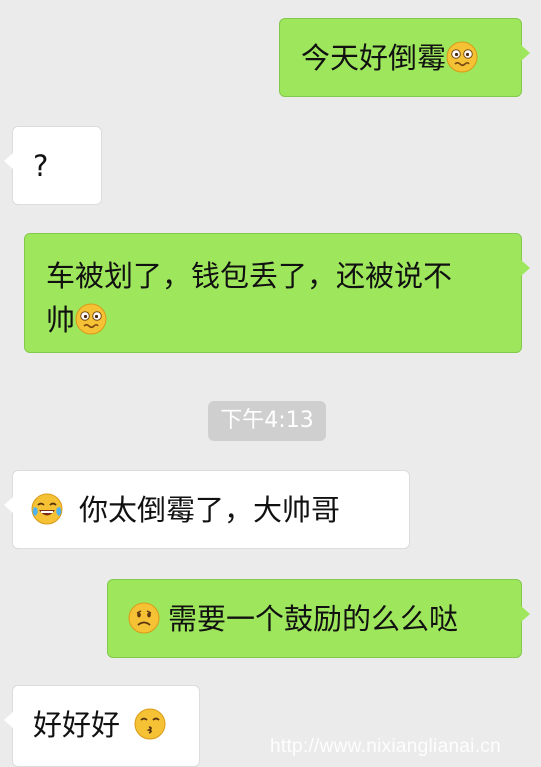 The height and width of the screenshot is (767, 541). I want to click on message-text-line: 车被划了，钱包丢了，还被说不, so click(249, 276).